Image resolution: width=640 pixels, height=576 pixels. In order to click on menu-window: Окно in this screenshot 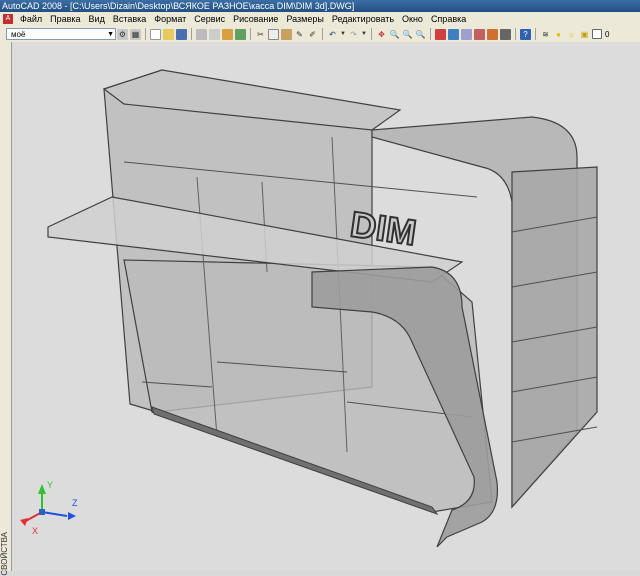, I will do `click(412, 19)`.